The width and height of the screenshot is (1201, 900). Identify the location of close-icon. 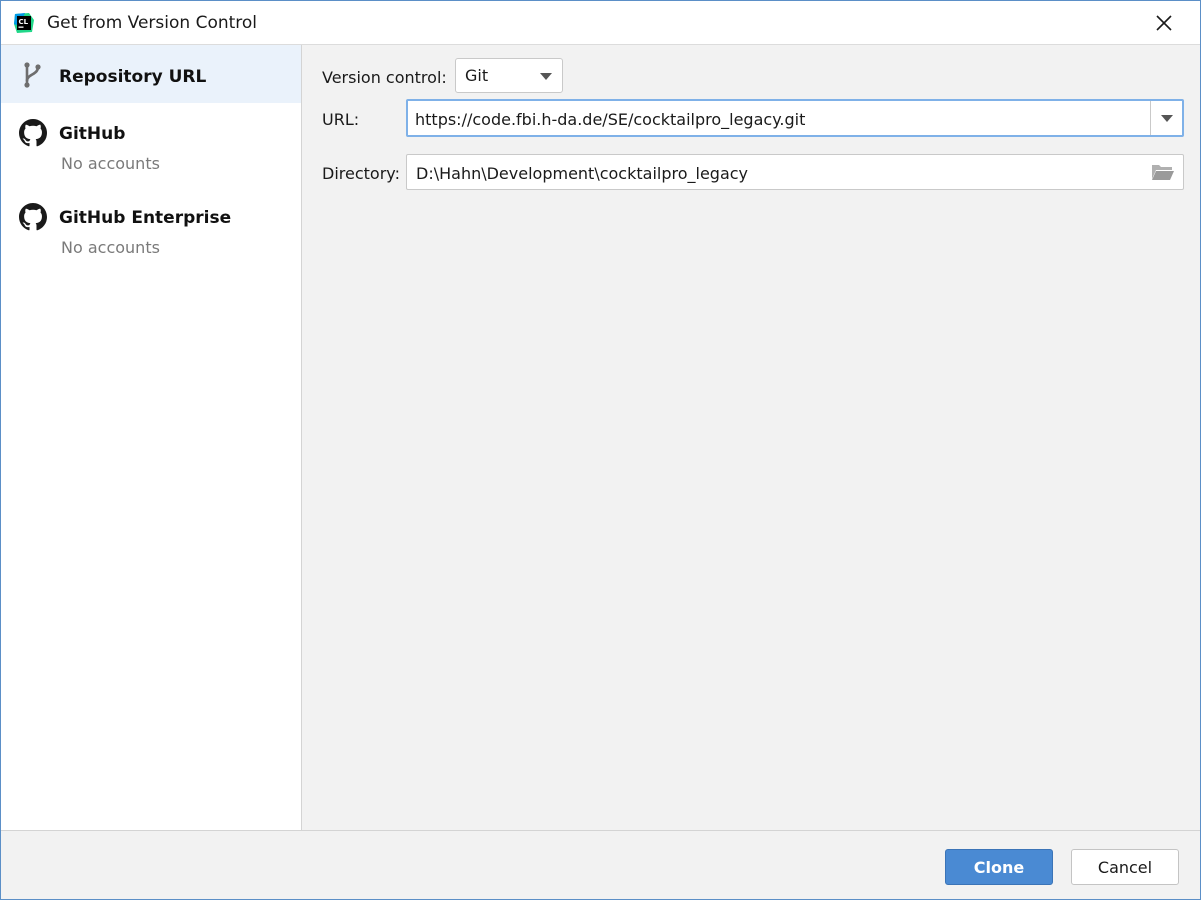
(1164, 23).